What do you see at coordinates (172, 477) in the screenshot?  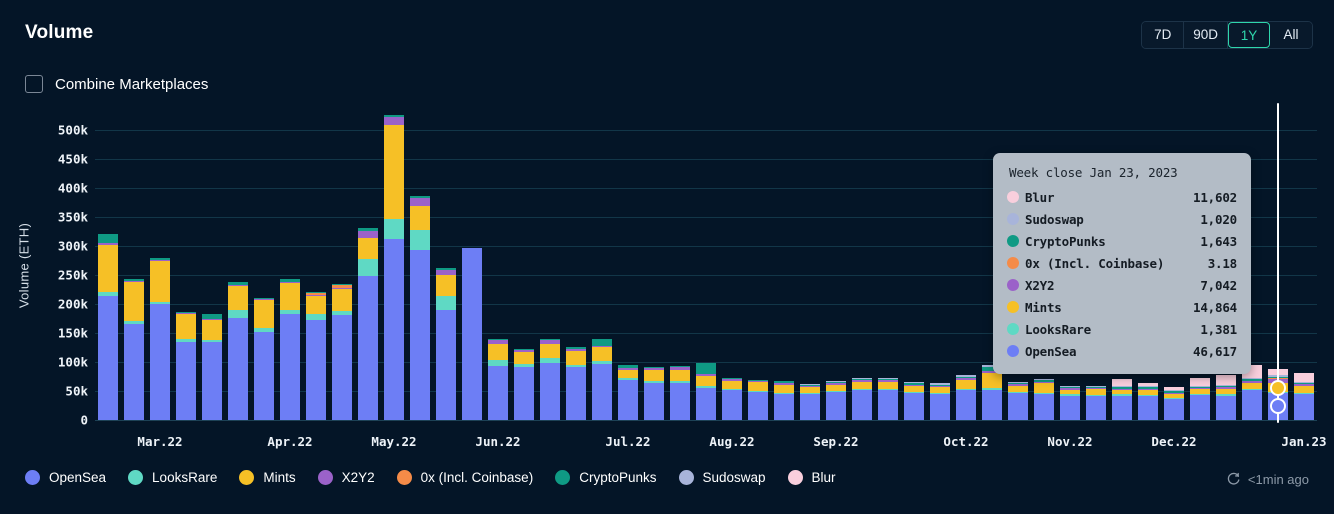 I see `legend-item-looksrare: LooksRare` at bounding box center [172, 477].